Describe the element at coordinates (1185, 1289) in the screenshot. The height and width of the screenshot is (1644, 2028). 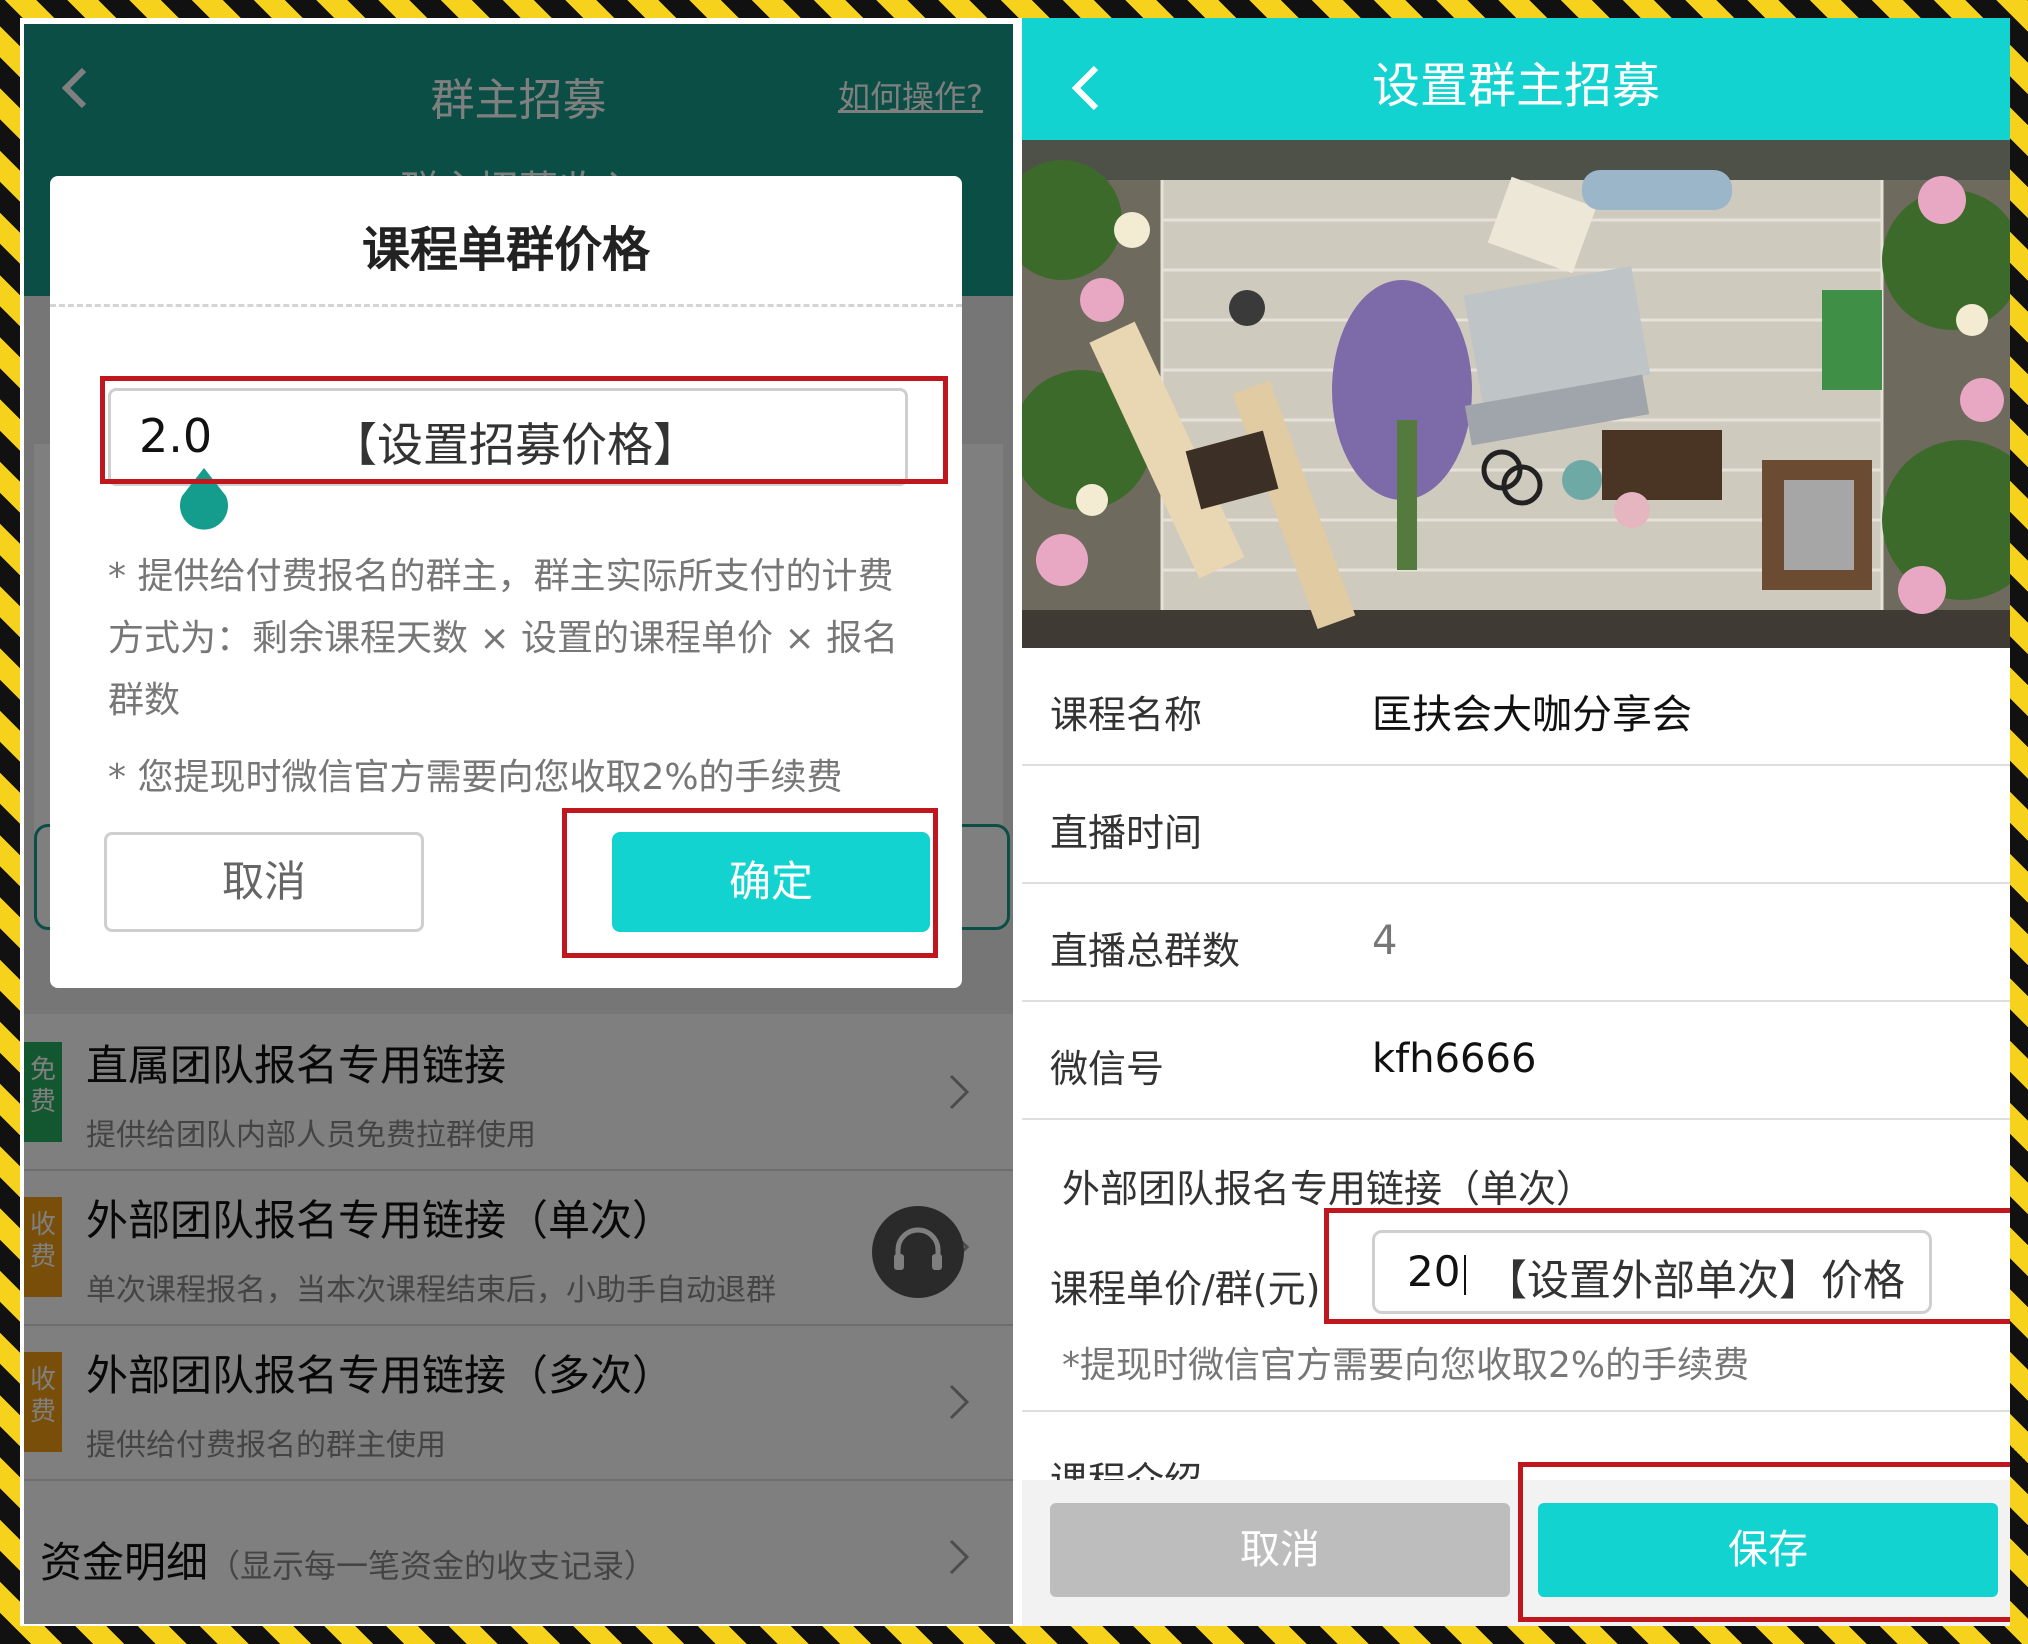
I see `unit-price-label: 课程单价/群(元)` at that location.